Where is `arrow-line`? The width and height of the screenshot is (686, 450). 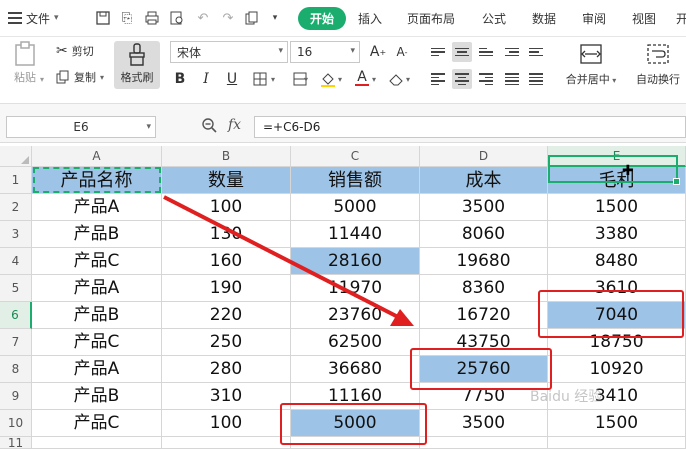 arrow-line is located at coordinates (282, 257).